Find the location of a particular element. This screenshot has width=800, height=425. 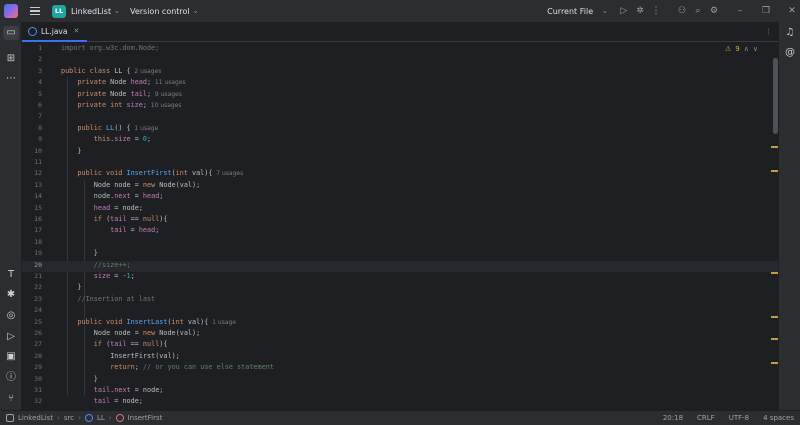

more-tools-icon: ⋯ is located at coordinates (11, 79).